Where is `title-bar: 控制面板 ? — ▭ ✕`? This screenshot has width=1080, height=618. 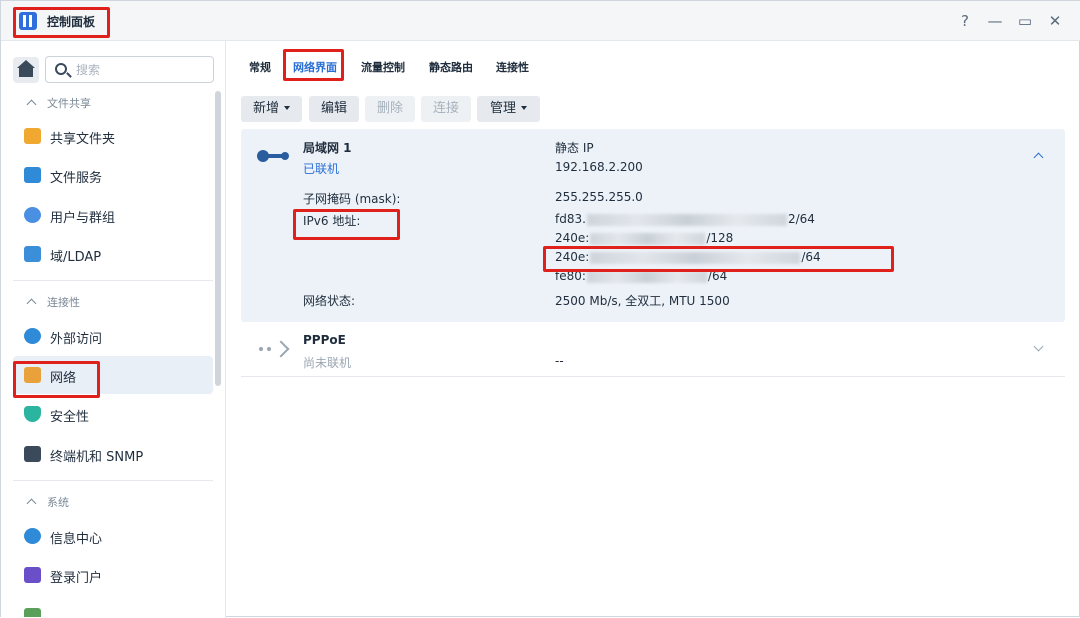 title-bar: 控制面板 ? — ▭ ✕ is located at coordinates (540, 21).